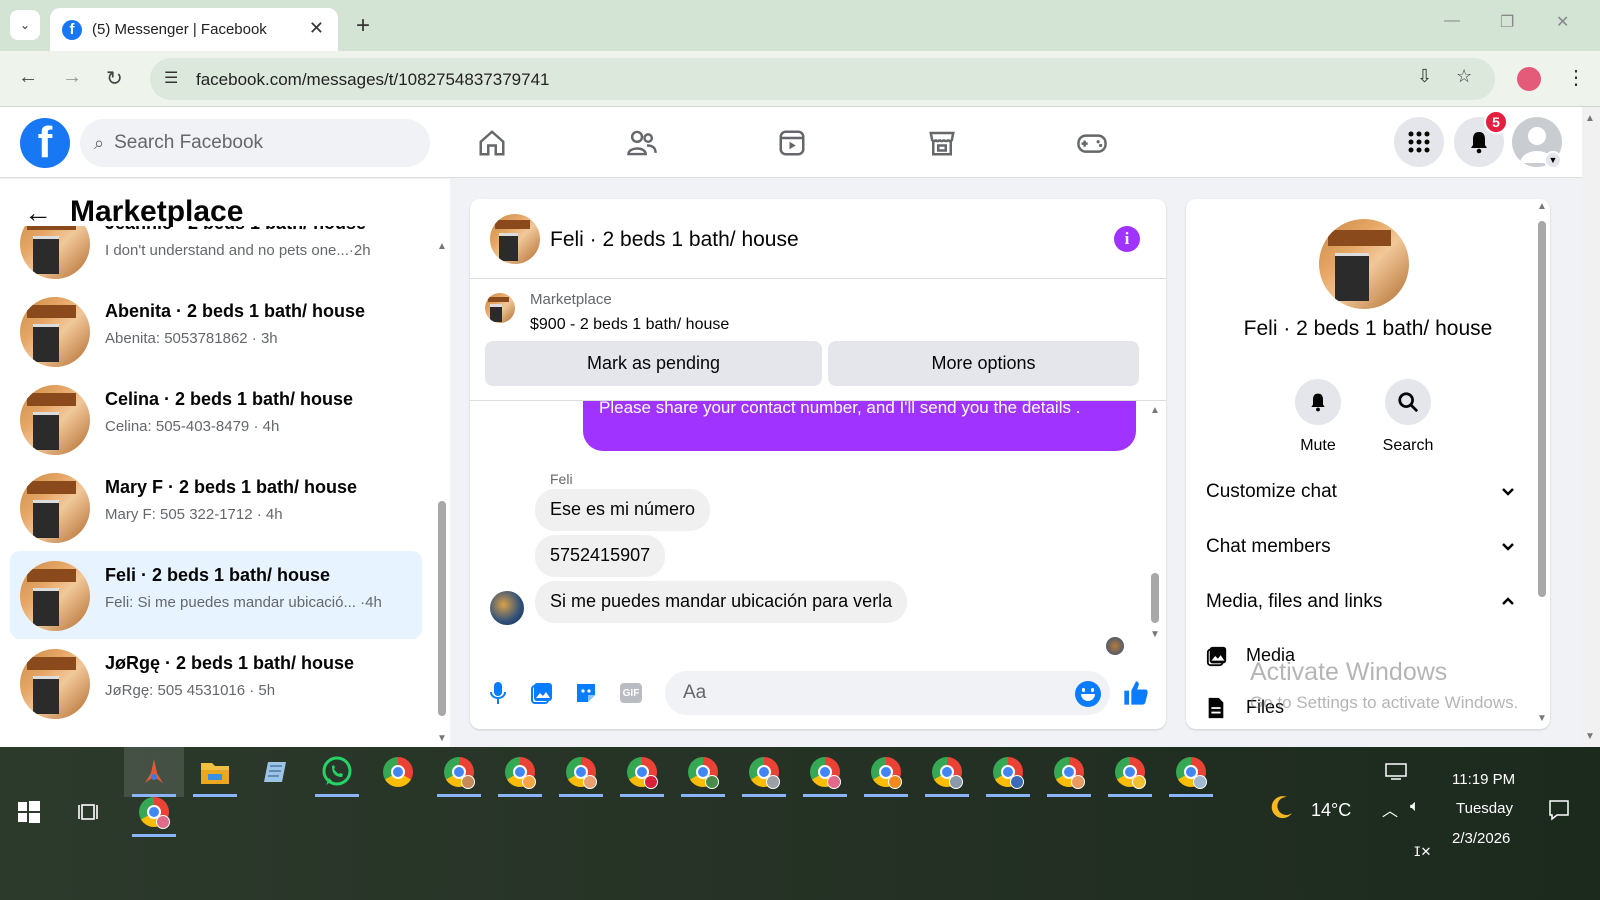  Describe the element at coordinates (983, 363) in the screenshot. I see `more-options-button: More options` at that location.